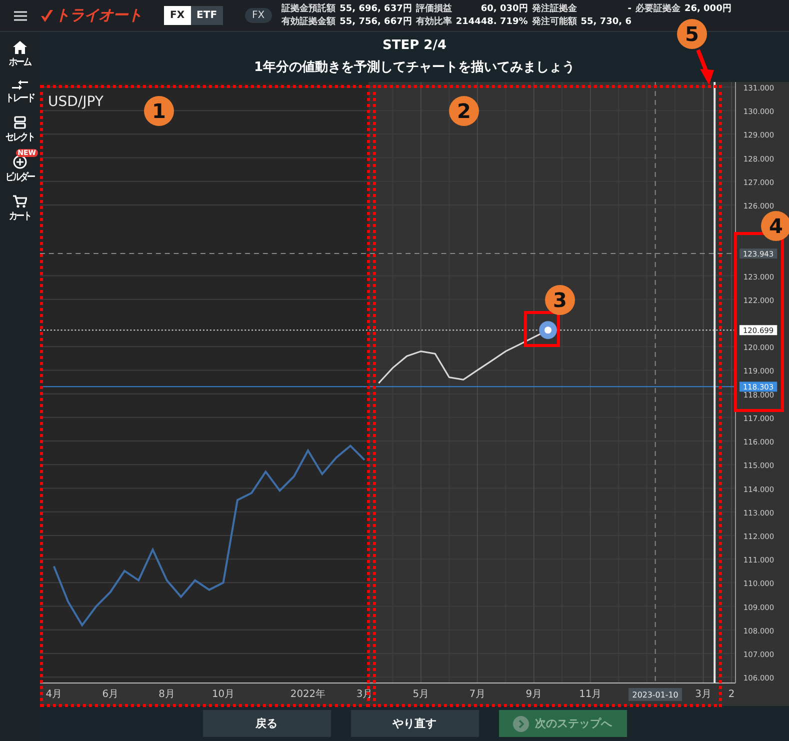  I want to click on step-instruction: 1年分の値動きを予測してチャートを描いてみましょう, so click(415, 67).